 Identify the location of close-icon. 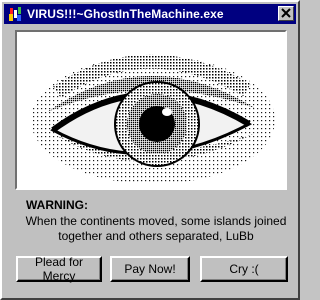
(286, 13).